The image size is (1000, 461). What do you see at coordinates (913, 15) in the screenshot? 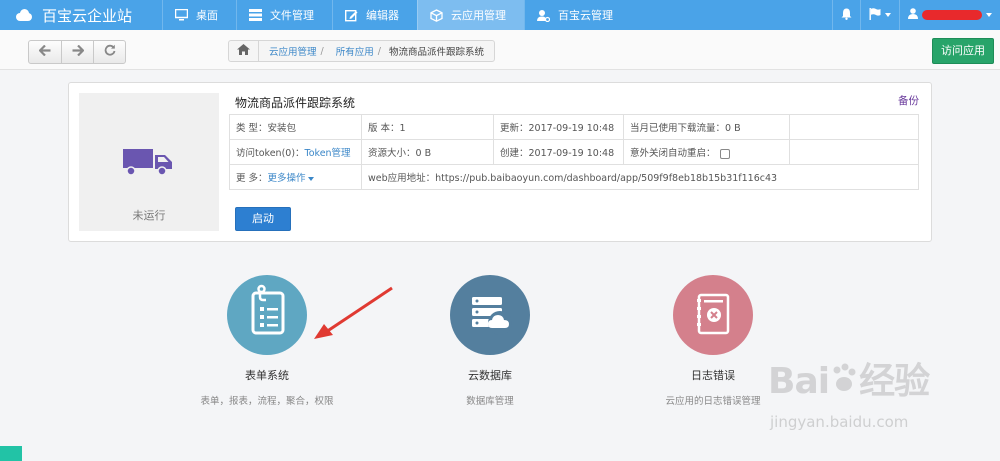
I see `user-icon` at bounding box center [913, 15].